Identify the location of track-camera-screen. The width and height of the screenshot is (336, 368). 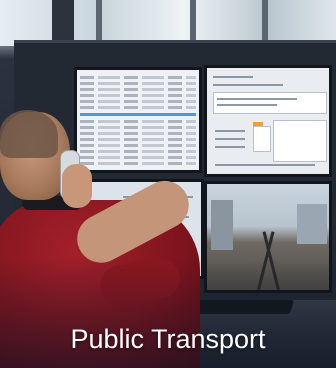
(268, 237).